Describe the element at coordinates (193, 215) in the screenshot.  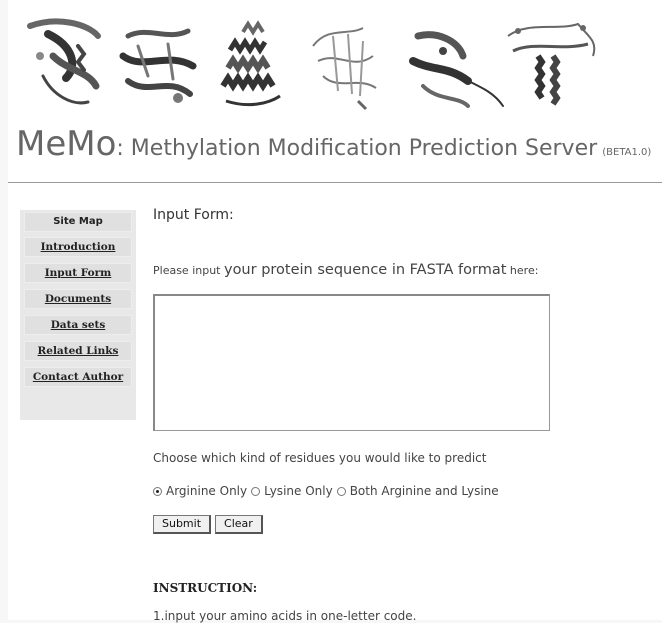
I see `input-form-heading: Input Form:` at that location.